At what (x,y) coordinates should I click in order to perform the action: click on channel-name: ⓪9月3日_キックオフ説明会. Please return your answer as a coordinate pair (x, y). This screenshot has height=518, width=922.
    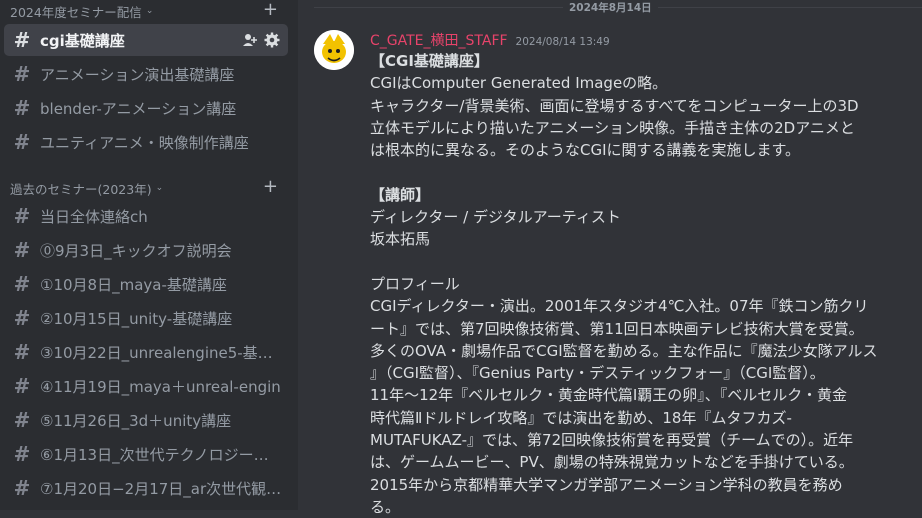
    Looking at the image, I should click on (136, 250).